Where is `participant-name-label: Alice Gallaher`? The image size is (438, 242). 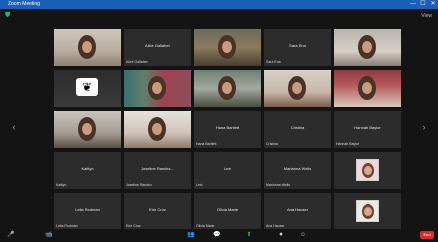
participant-name-label: Alice Gallaher is located at coordinates (137, 62).